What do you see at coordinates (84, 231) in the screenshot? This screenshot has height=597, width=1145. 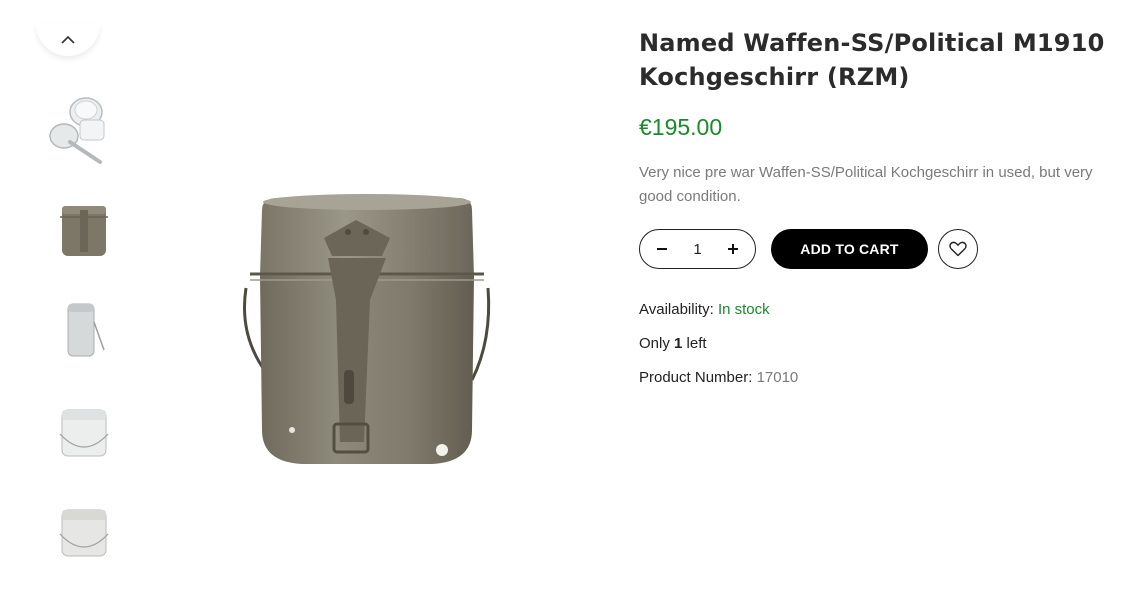 I see `mess-kit-front-image` at bounding box center [84, 231].